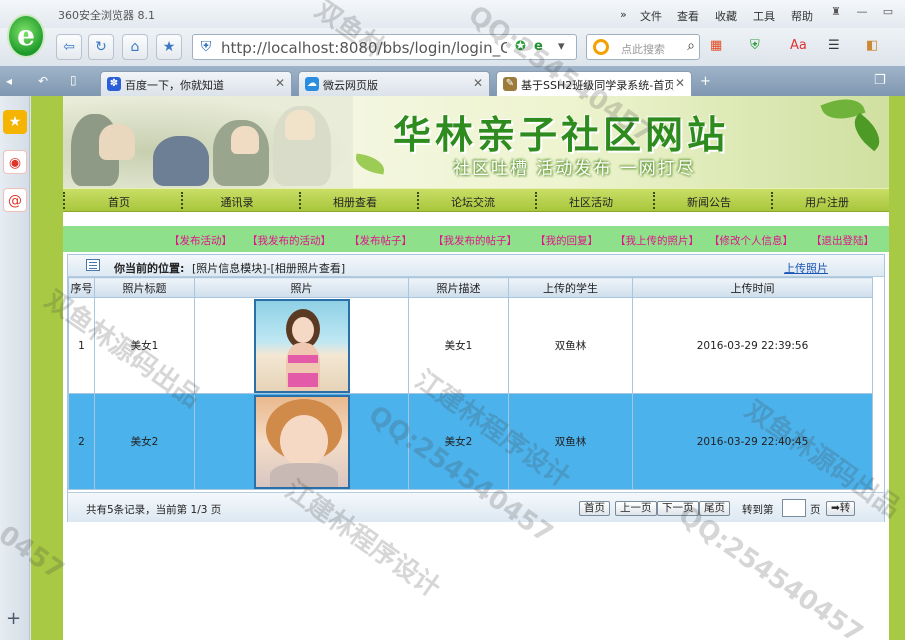 The image size is (905, 640). I want to click on browser-title: 360安全浏览器 8.1, so click(106, 15).